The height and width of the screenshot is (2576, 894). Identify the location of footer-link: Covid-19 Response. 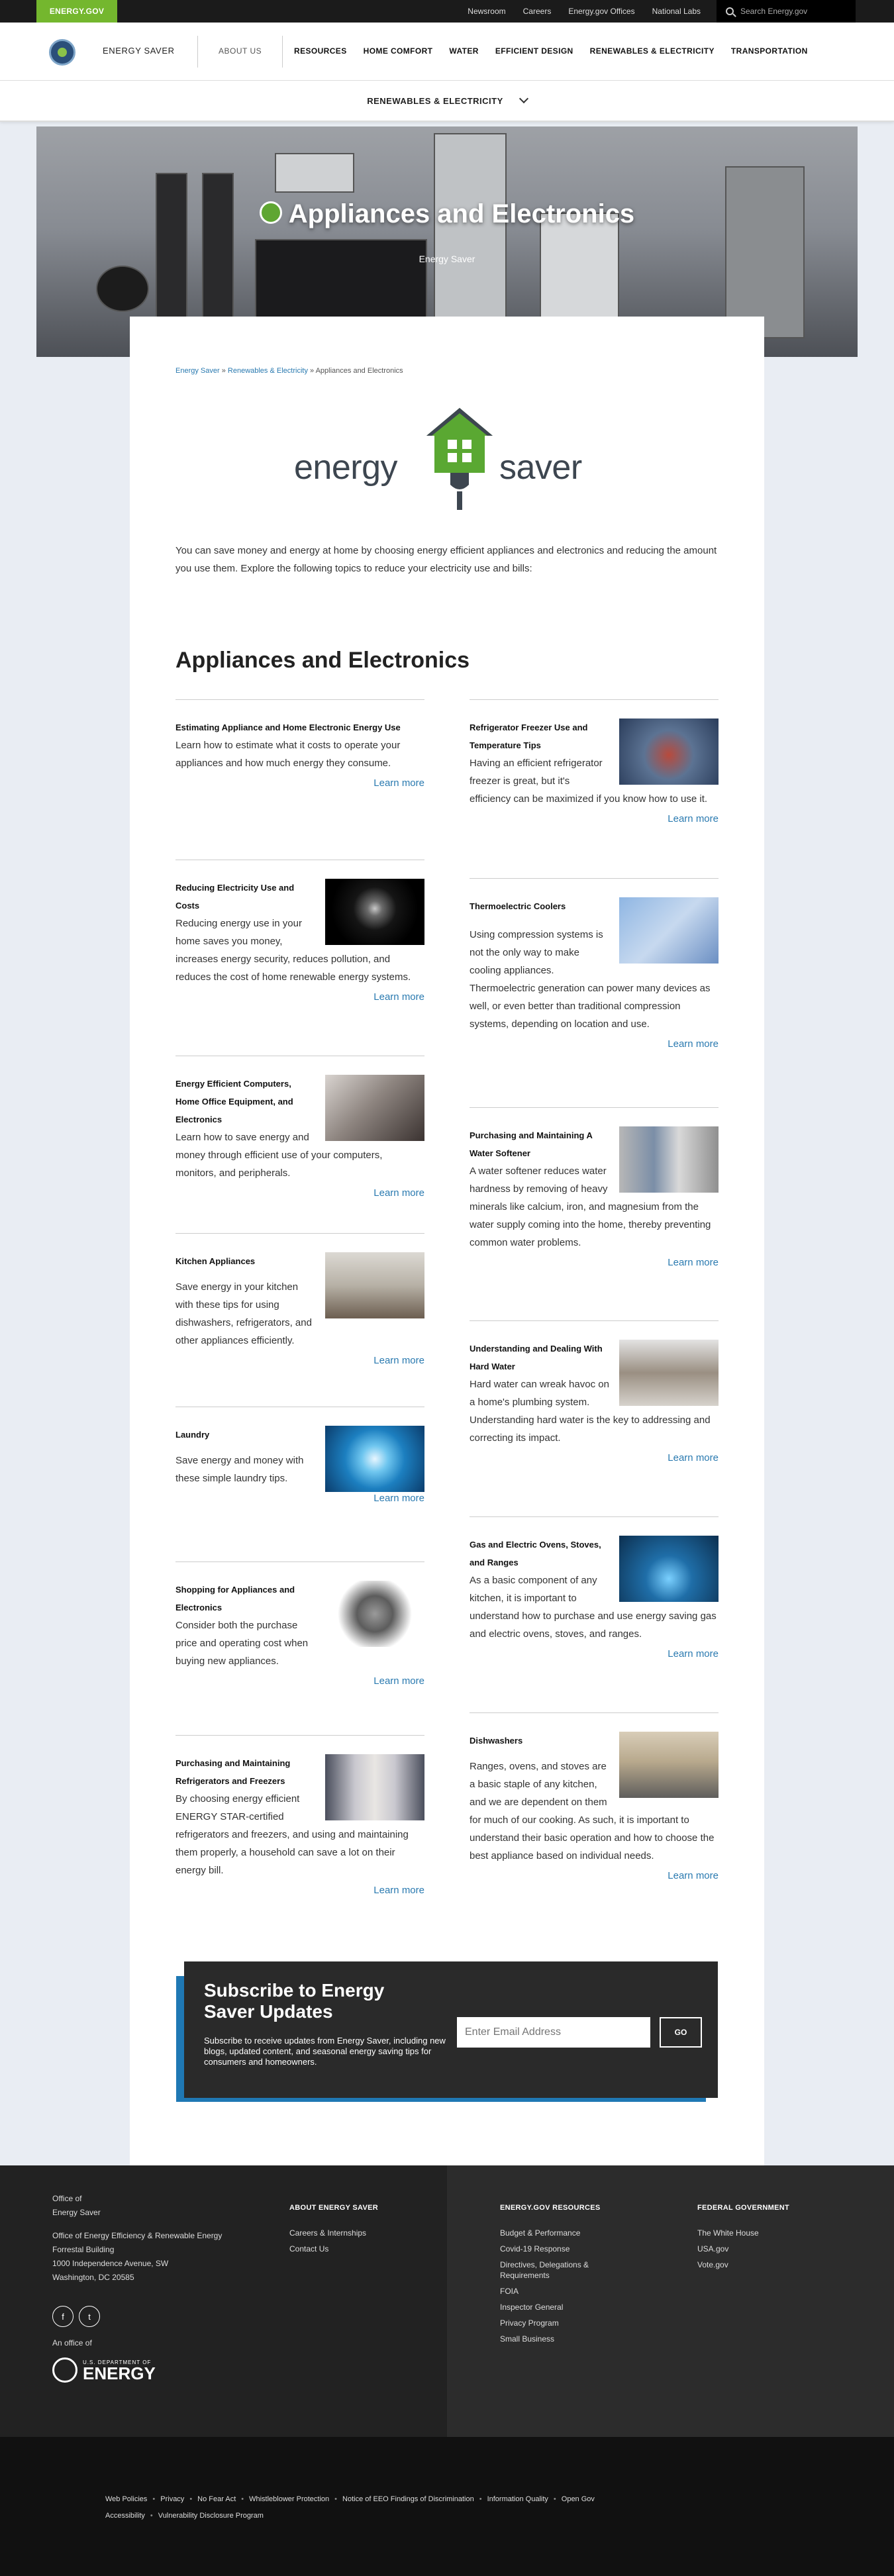
(559, 2249).